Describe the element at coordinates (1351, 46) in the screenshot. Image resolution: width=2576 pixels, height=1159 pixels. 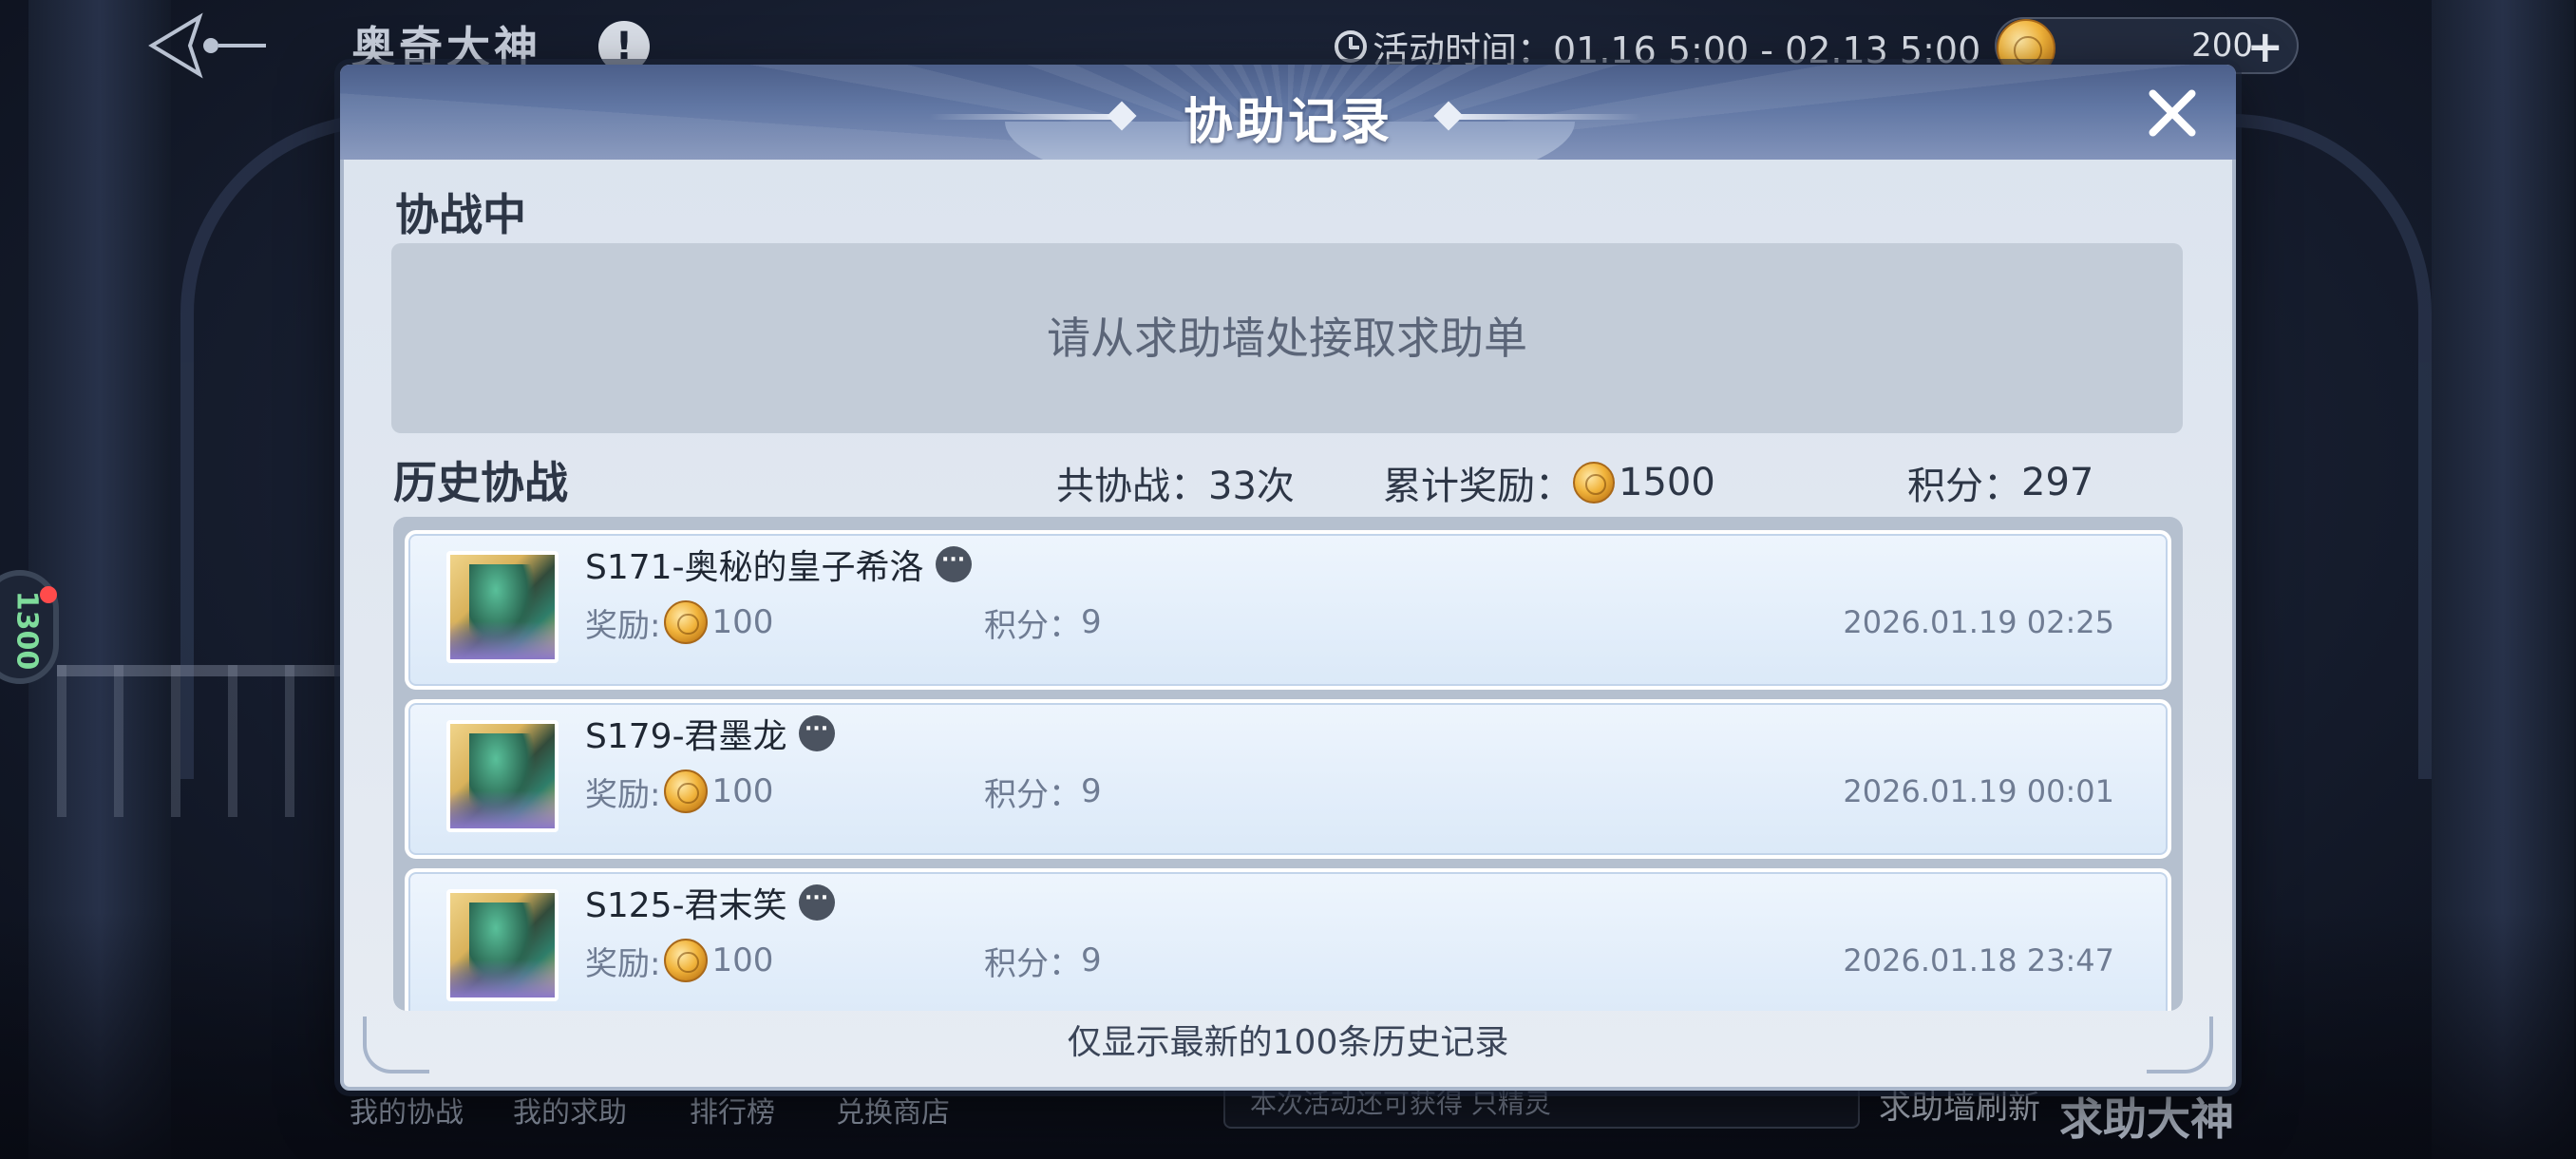
I see `clock-icon` at that location.